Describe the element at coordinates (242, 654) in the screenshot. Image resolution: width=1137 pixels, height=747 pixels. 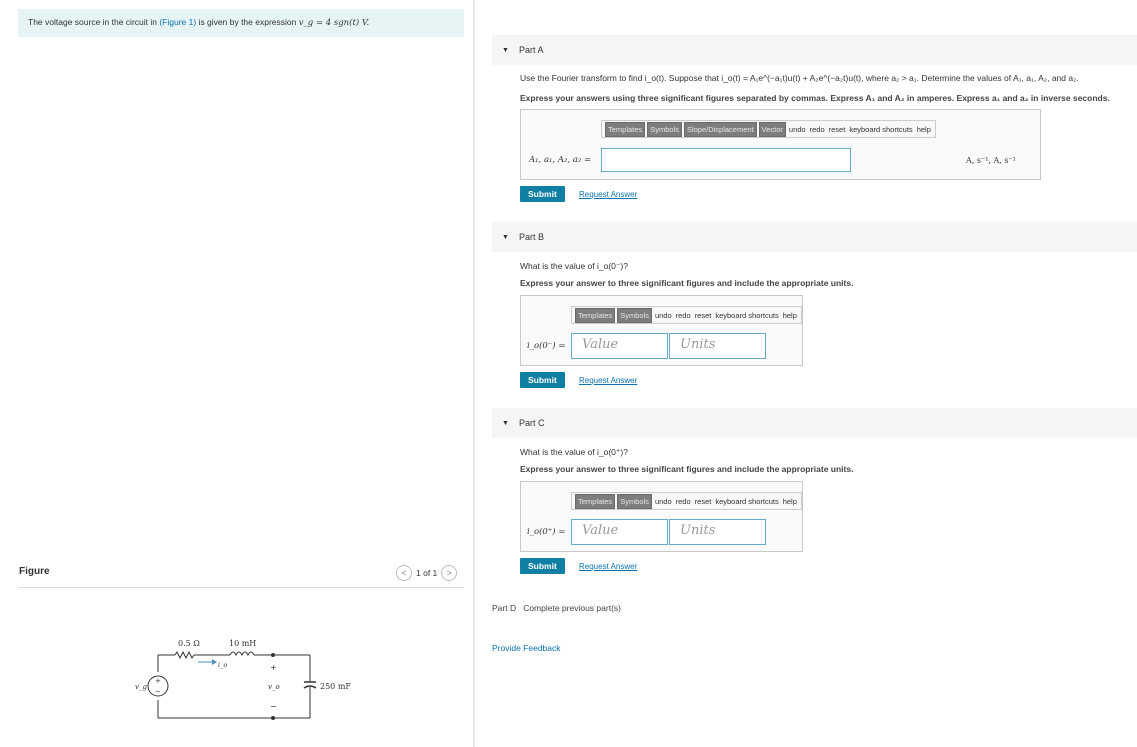
I see `inductor-symbol` at that location.